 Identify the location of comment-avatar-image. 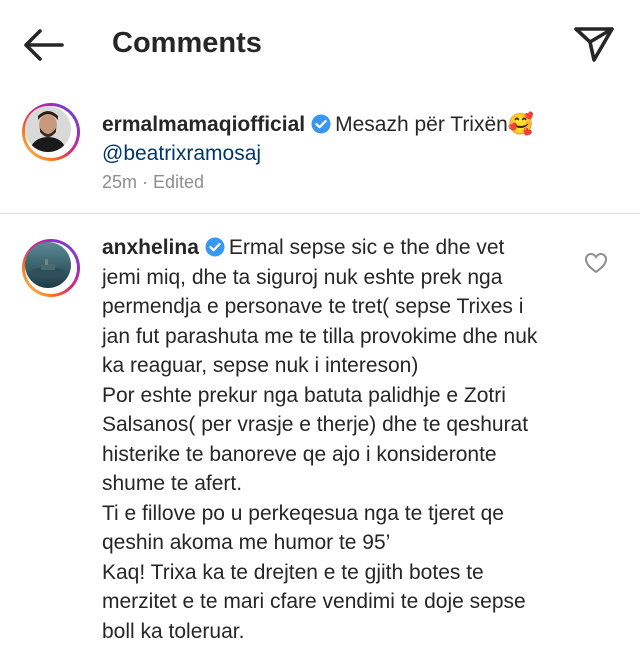
(48, 265).